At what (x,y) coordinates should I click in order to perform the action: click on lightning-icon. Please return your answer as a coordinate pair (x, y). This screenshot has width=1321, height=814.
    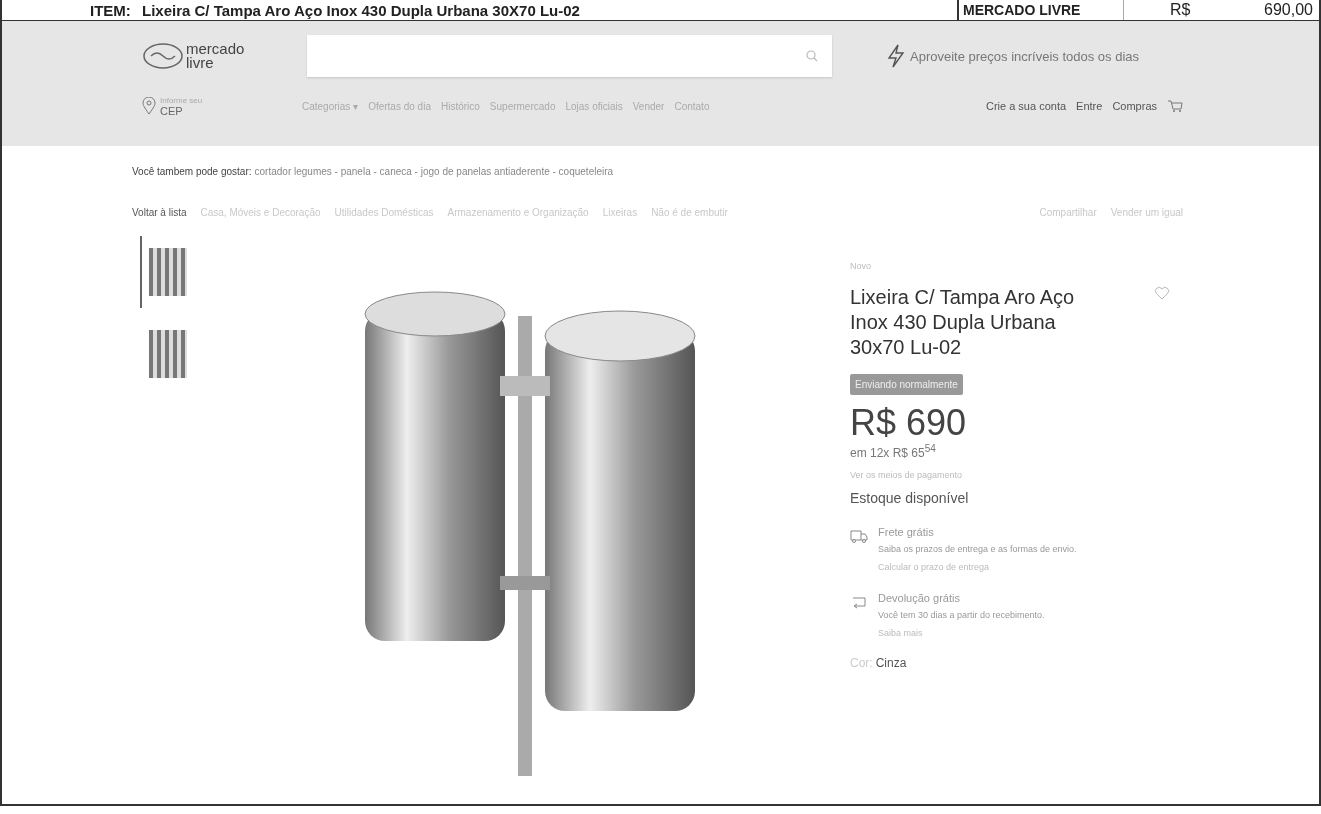
    Looking at the image, I should click on (896, 56).